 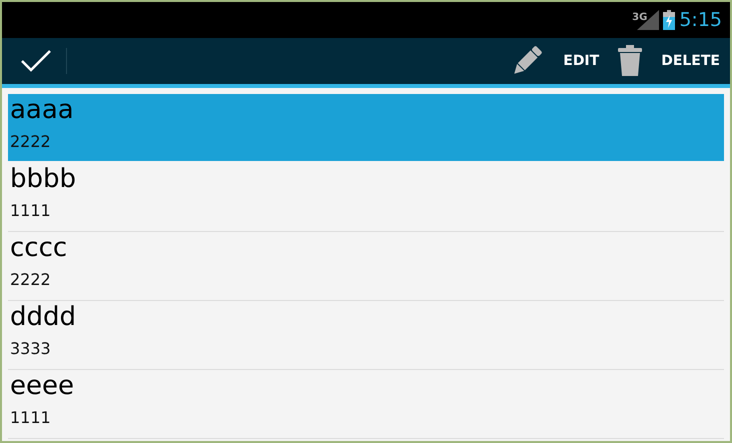 What do you see at coordinates (43, 180) in the screenshot?
I see `item-title: bbbb` at bounding box center [43, 180].